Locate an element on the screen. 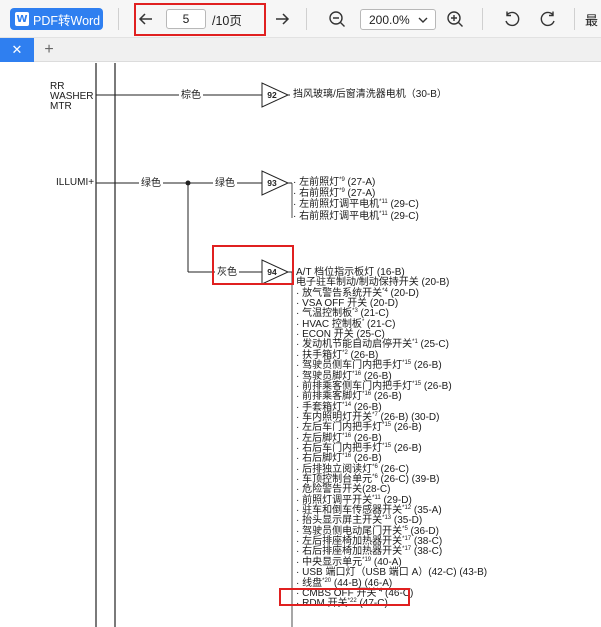  word-icon: W is located at coordinates (22, 19).